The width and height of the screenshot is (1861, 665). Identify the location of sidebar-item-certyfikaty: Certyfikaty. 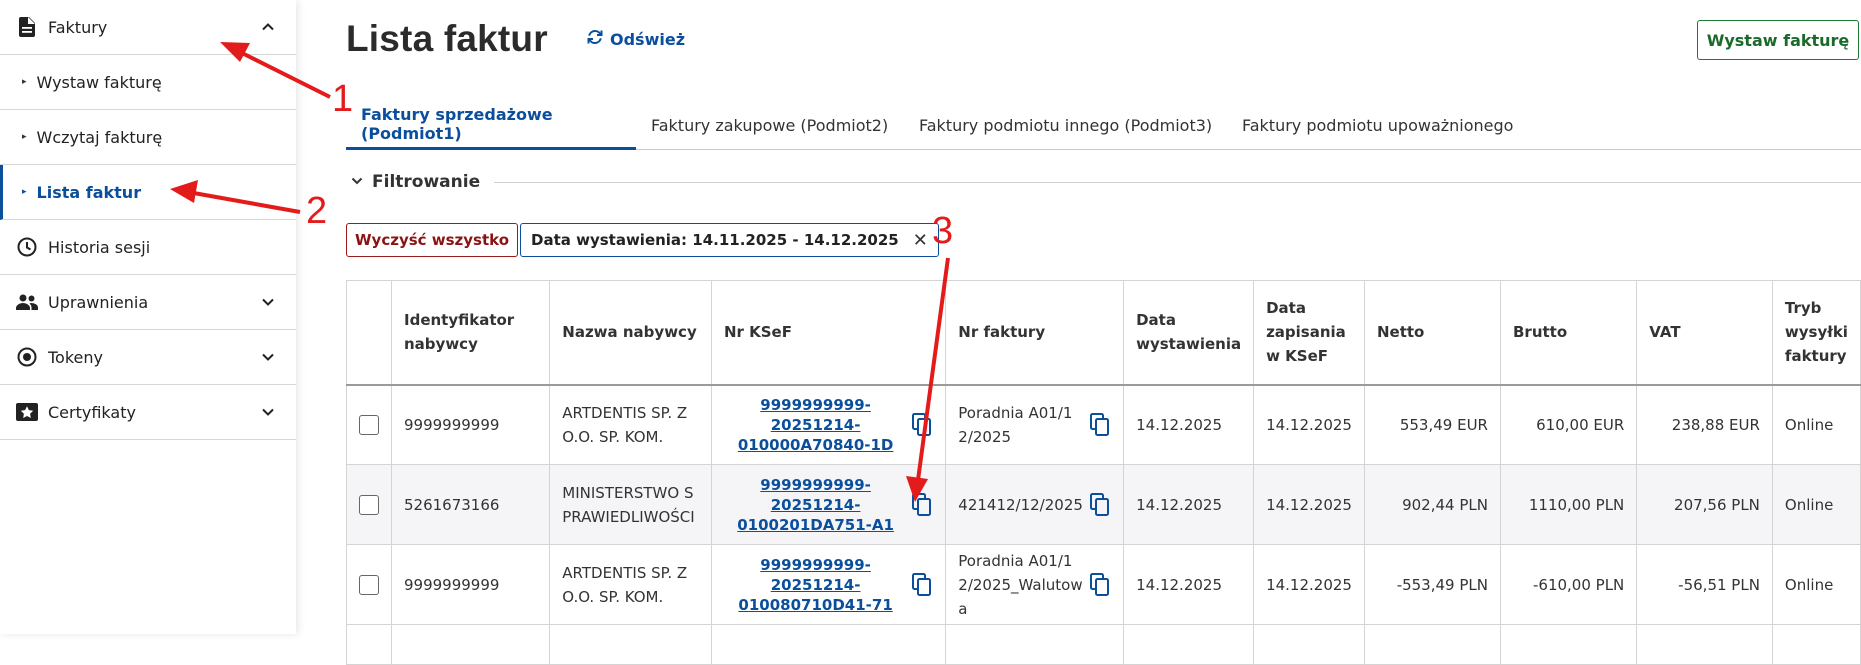
(148, 412).